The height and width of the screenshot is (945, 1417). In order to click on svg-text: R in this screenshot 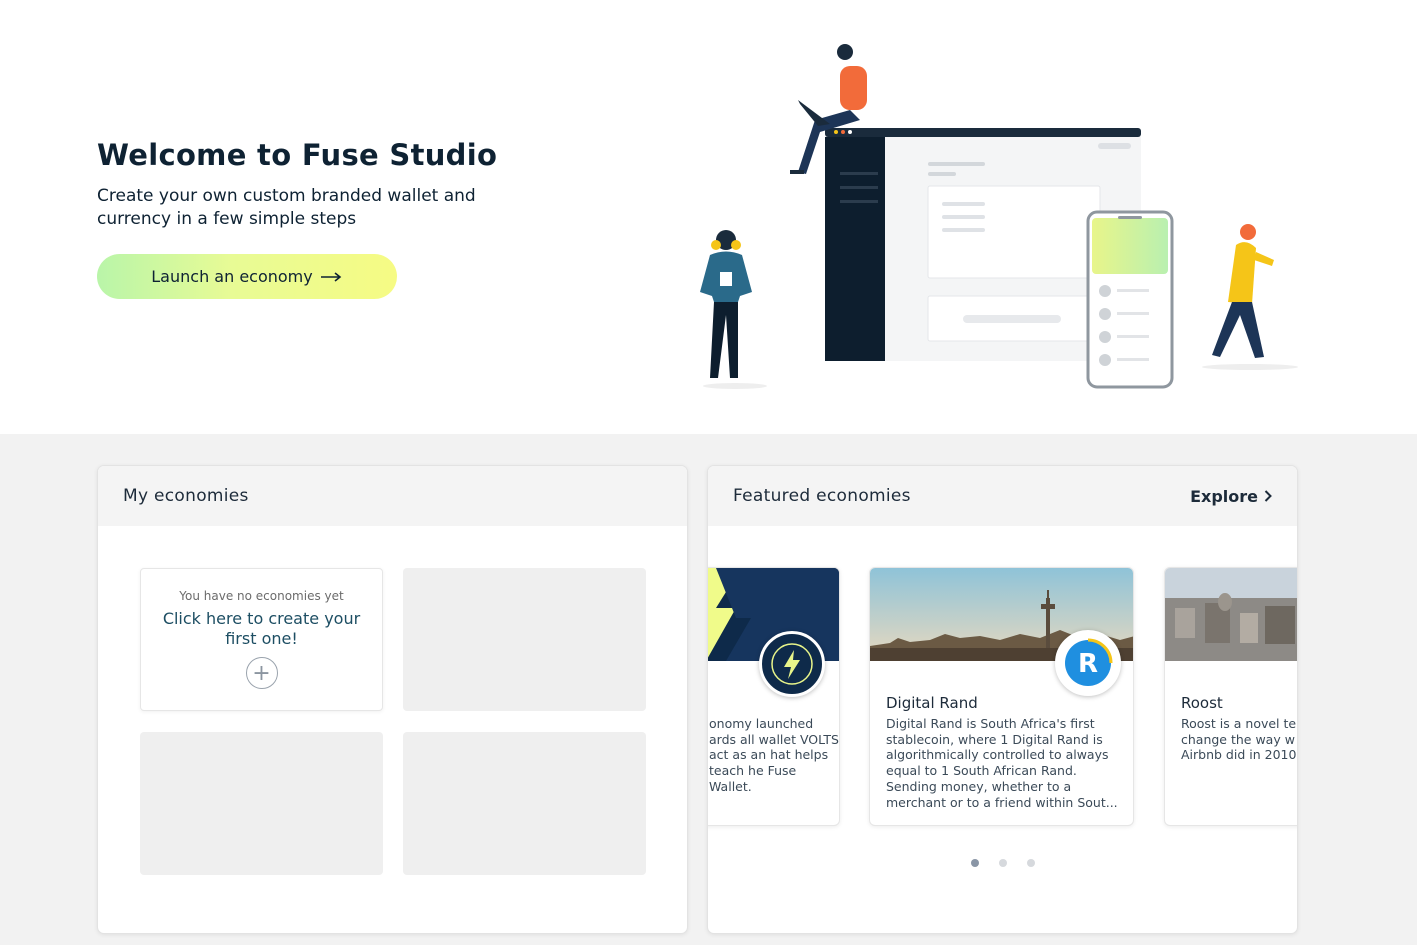, I will do `click(1088, 664)`.